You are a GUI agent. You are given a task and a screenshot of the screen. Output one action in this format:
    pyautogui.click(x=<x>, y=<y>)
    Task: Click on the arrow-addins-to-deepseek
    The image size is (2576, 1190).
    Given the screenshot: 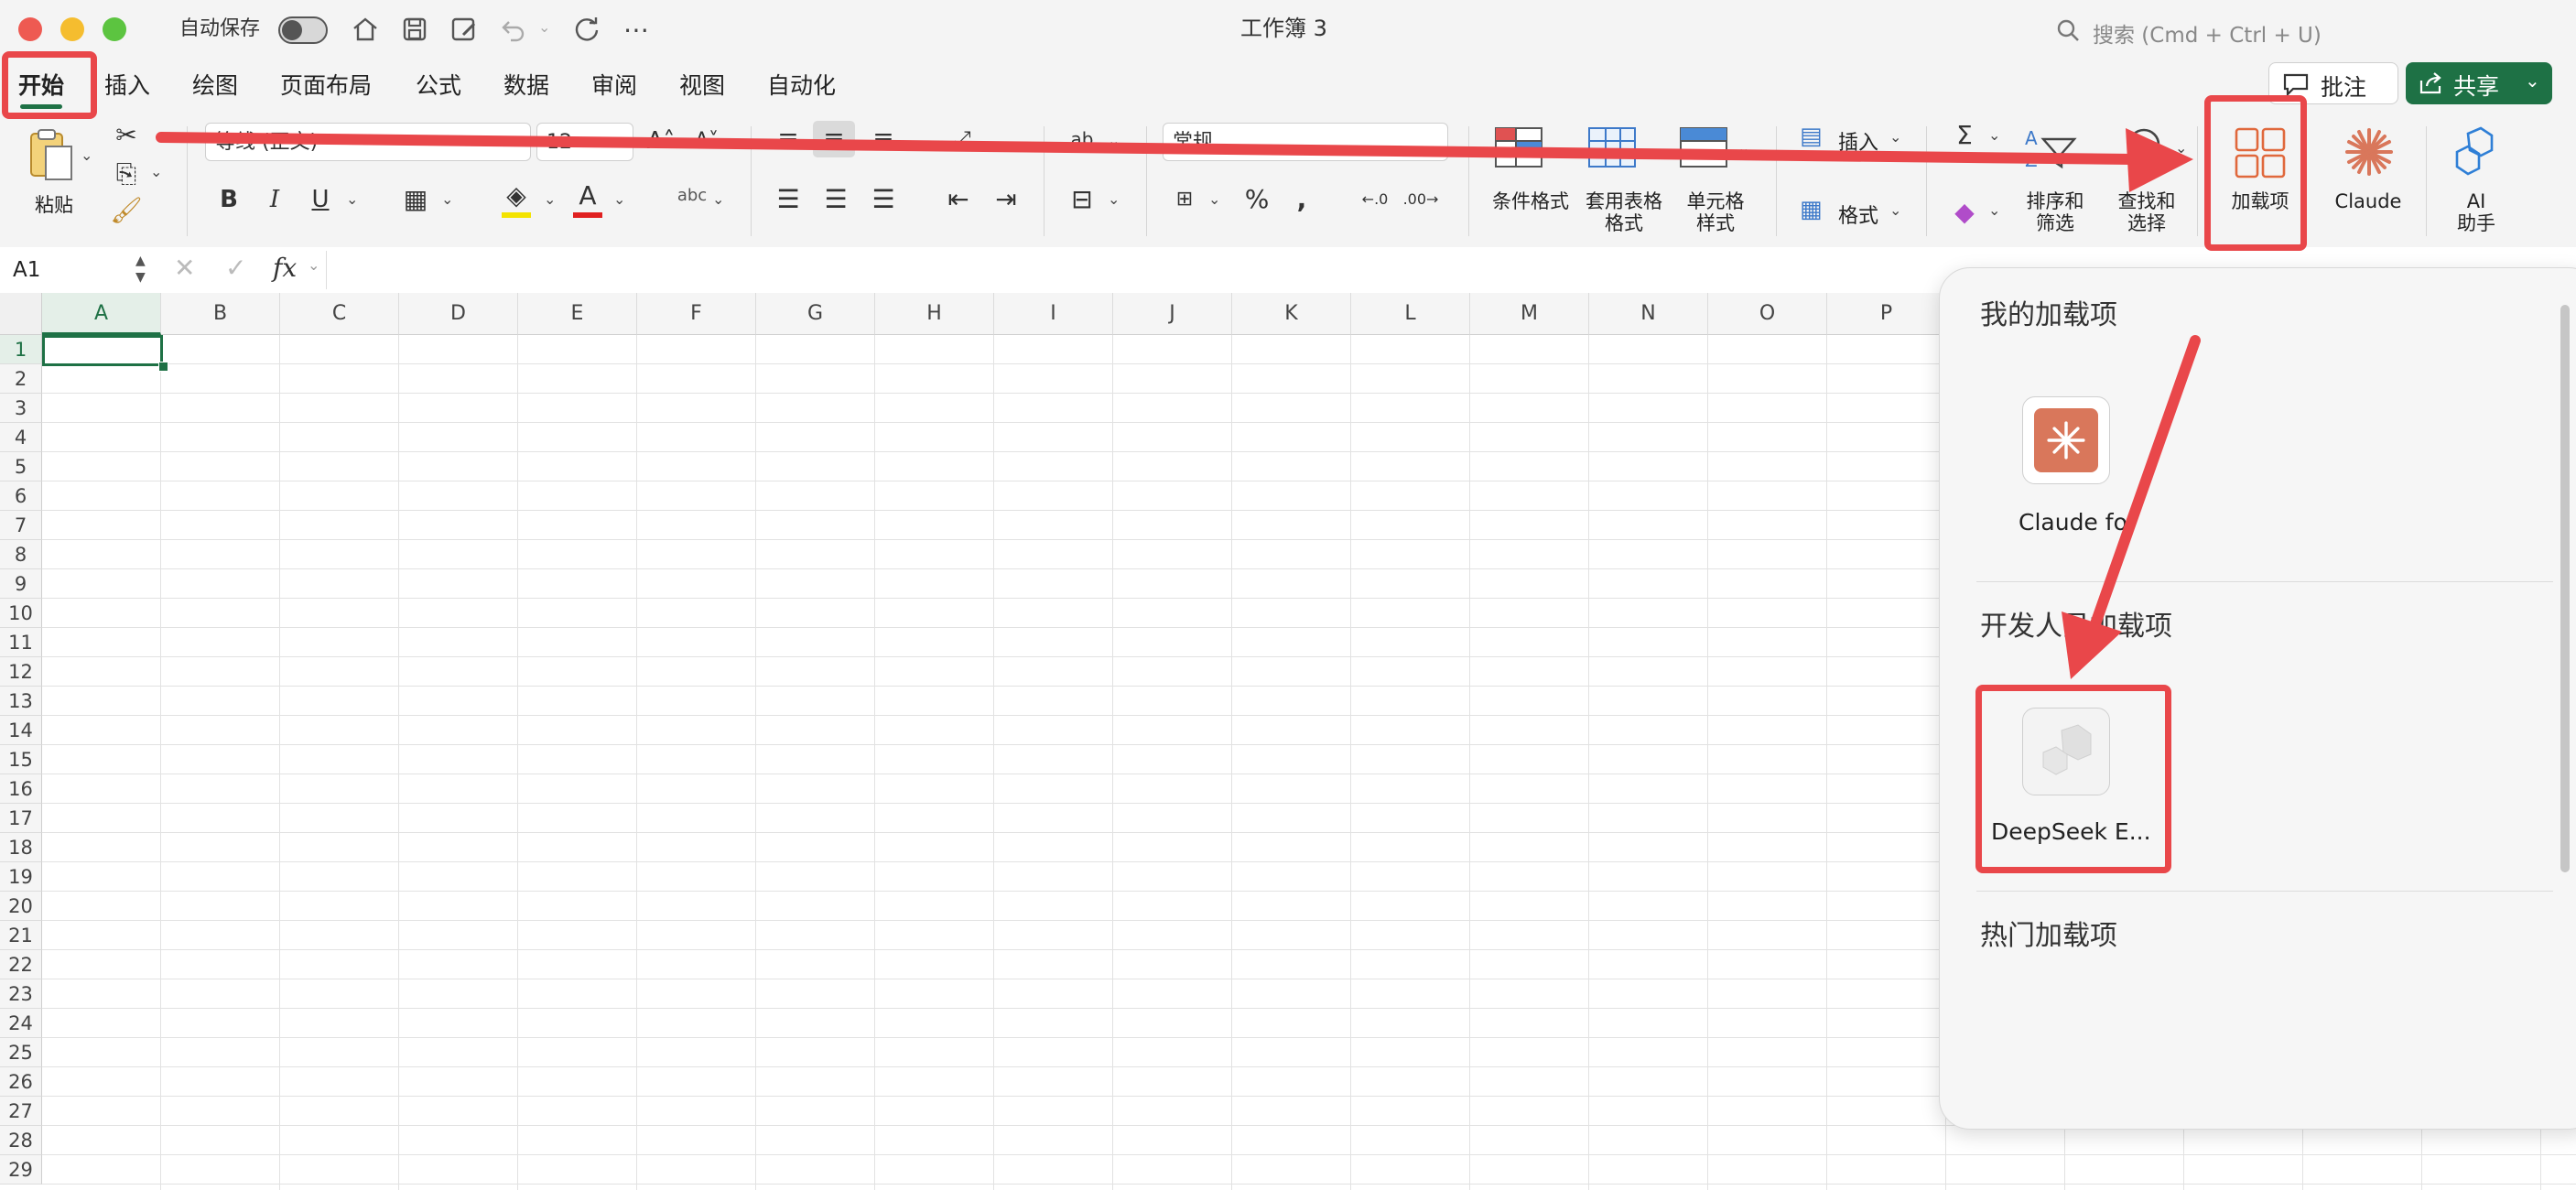 What is the action you would take?
    pyautogui.click(x=2132, y=507)
    